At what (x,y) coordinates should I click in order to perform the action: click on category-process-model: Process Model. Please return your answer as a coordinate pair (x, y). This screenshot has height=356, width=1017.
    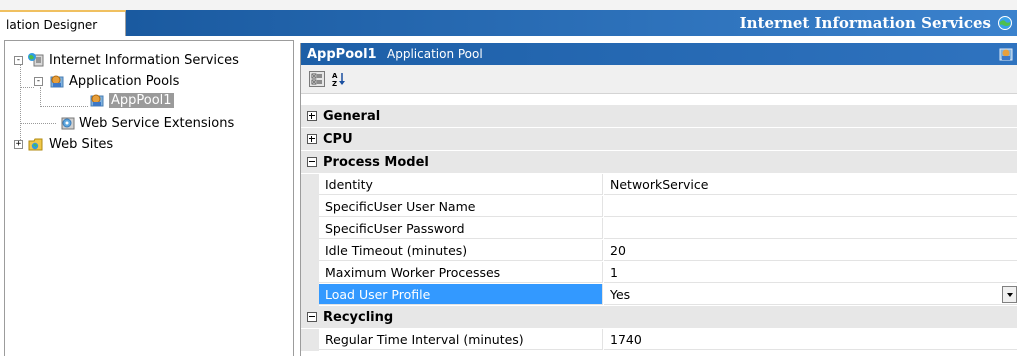
    Looking at the image, I should click on (659, 162).